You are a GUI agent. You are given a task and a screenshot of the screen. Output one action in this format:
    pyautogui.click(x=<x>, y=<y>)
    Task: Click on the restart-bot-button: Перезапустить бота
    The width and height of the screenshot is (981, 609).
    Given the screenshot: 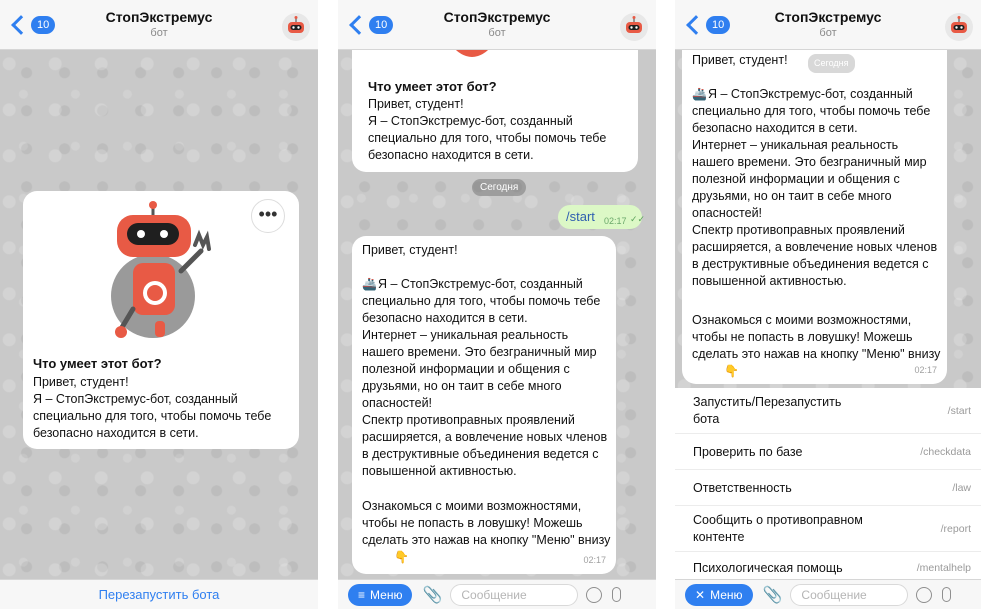 What is the action you would take?
    pyautogui.click(x=159, y=594)
    